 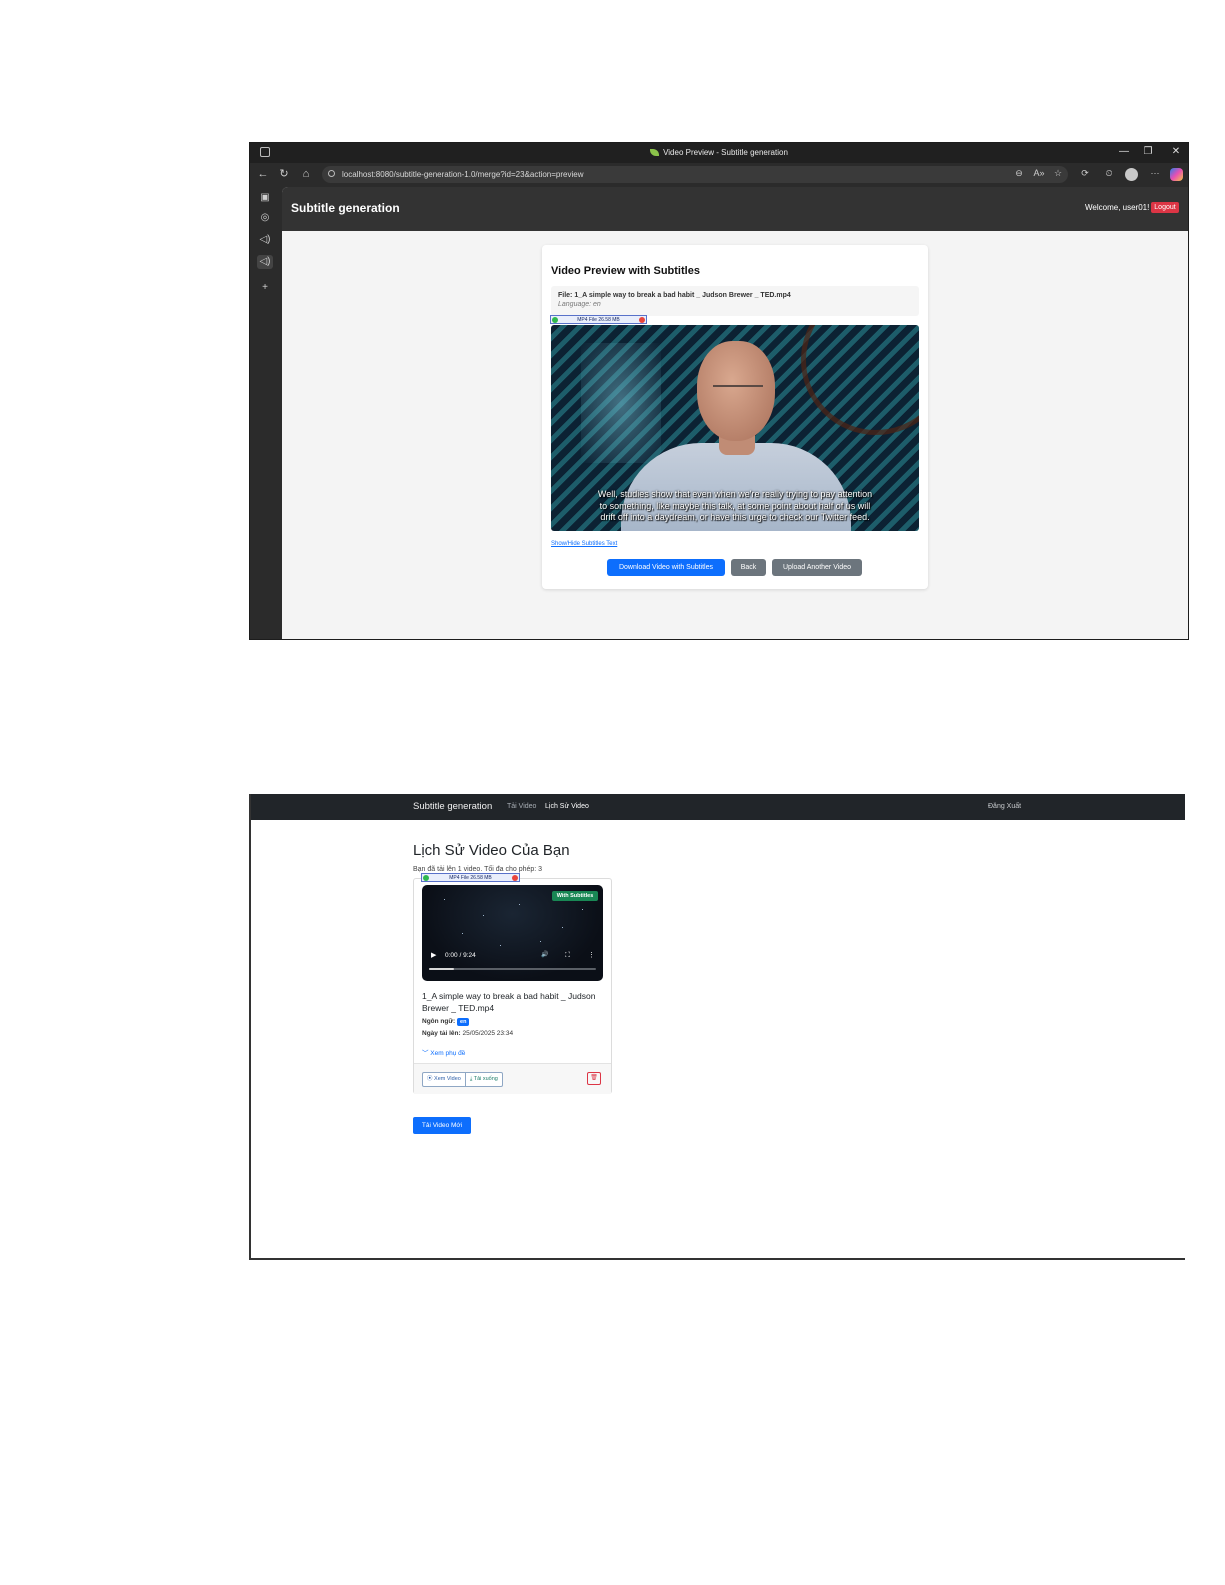 What do you see at coordinates (345, 208) in the screenshot?
I see `app-brand: Subtitle generation` at bounding box center [345, 208].